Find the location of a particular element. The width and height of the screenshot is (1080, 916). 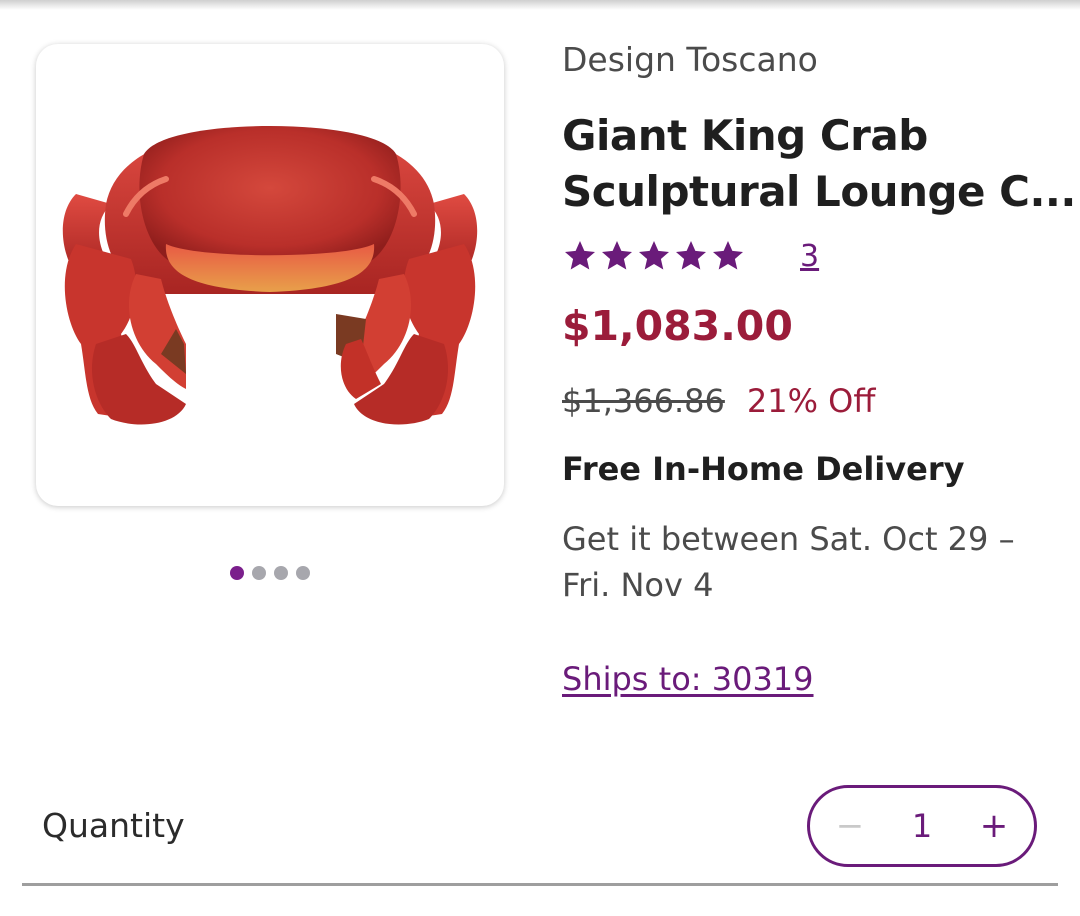

quantity-label: Quantity is located at coordinates (113, 825).